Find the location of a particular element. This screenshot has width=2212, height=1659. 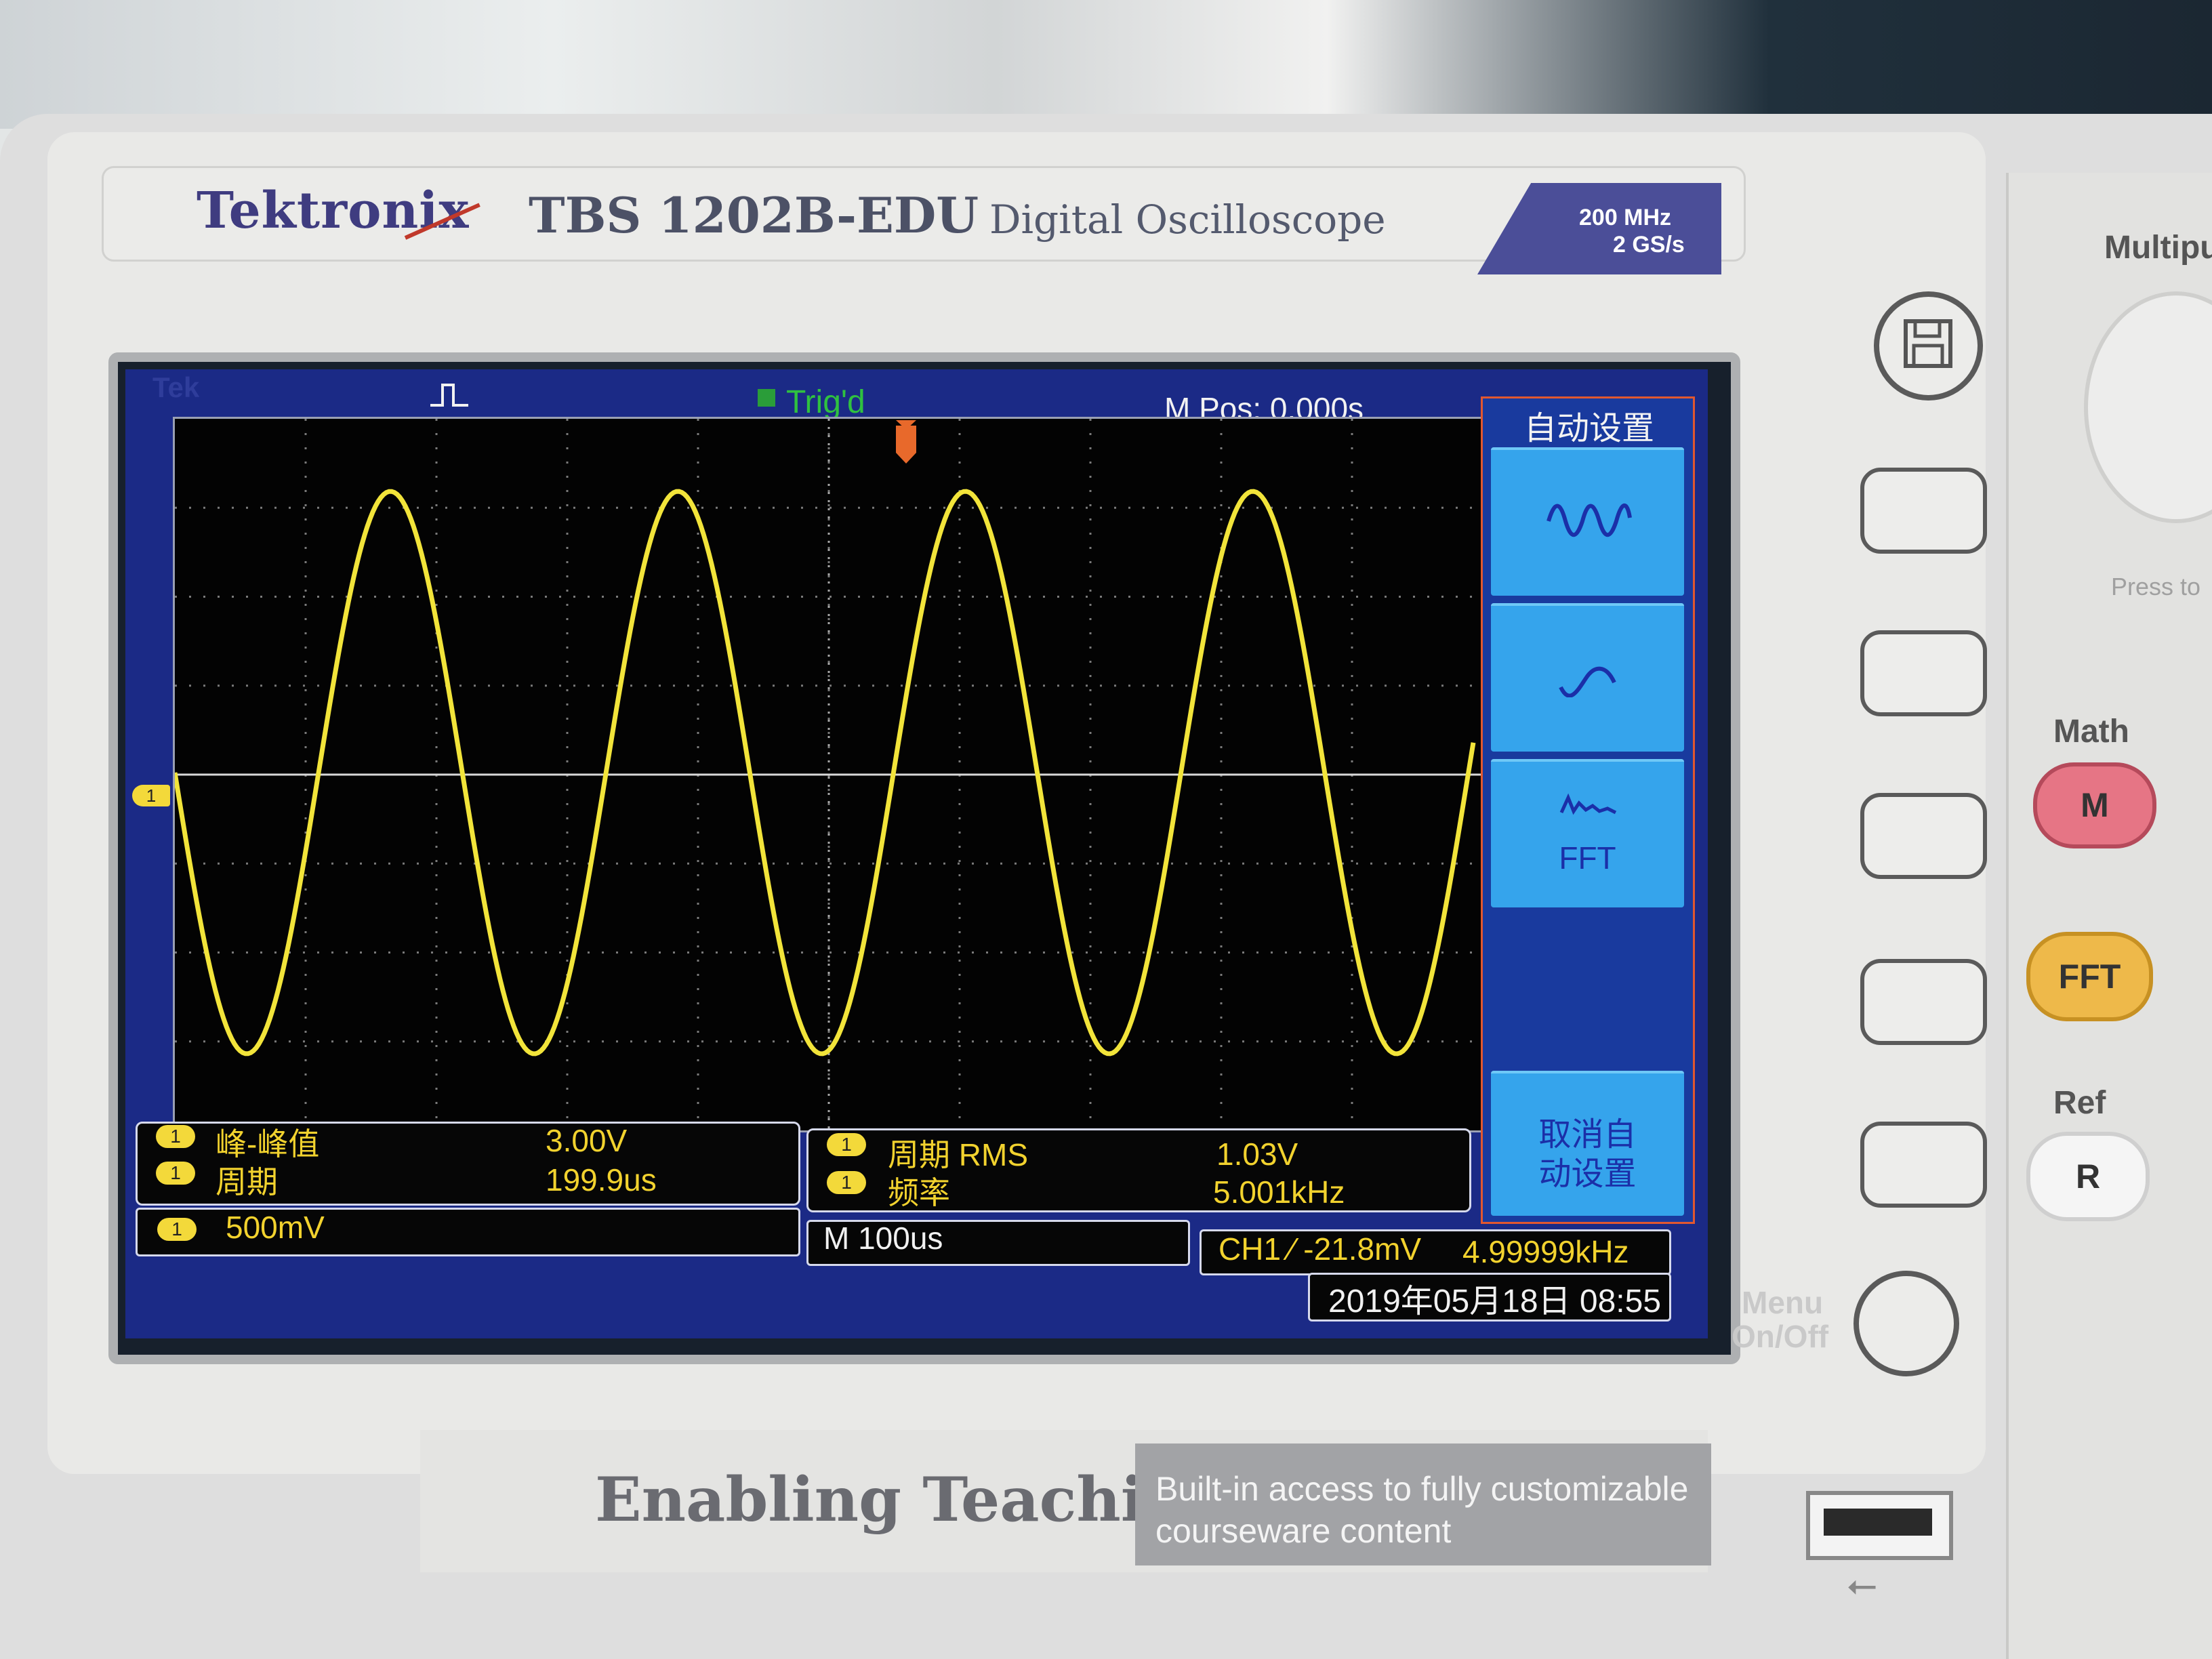

courseware-line-1: Built-in access to fully customizable is located at coordinates (1422, 1489).